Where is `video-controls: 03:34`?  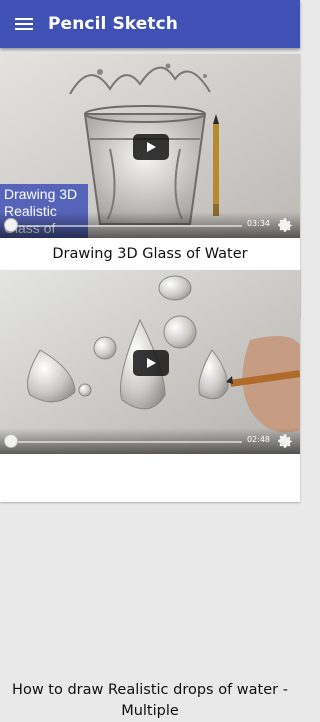 video-controls: 03:34 is located at coordinates (150, 225).